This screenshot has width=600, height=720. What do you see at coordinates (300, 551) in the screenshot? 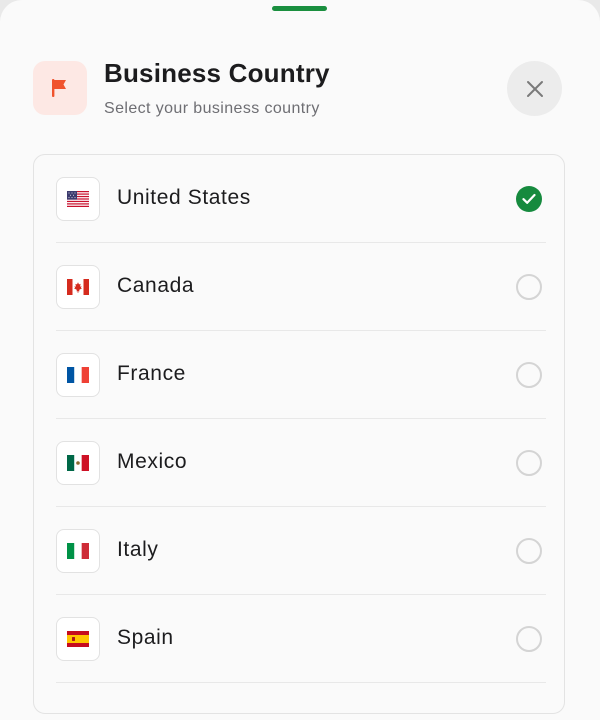
I see `country-option-italy: Italy` at bounding box center [300, 551].